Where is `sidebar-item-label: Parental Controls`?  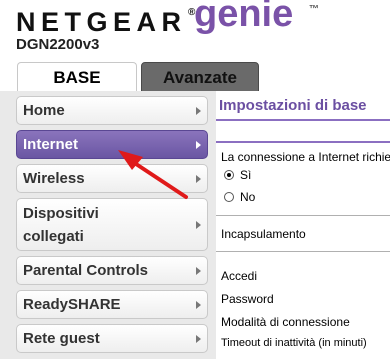
sidebar-item-label: Parental Controls is located at coordinates (86, 270).